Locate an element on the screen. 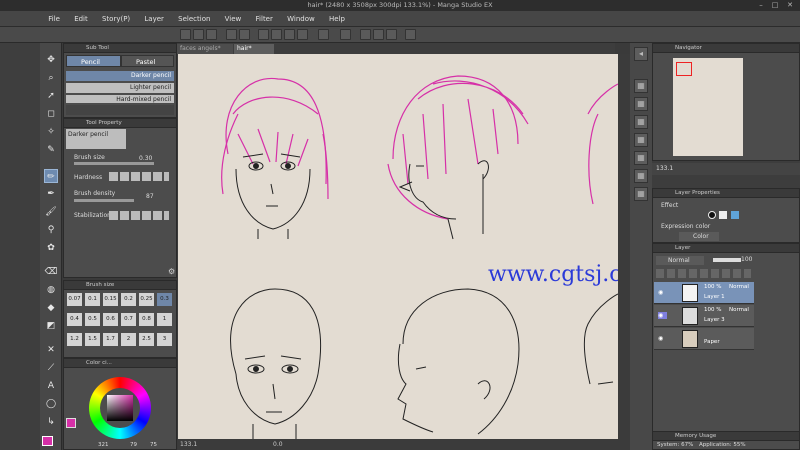 The height and width of the screenshot is (450, 800). material-icon-7: ▦ is located at coordinates (641, 194).